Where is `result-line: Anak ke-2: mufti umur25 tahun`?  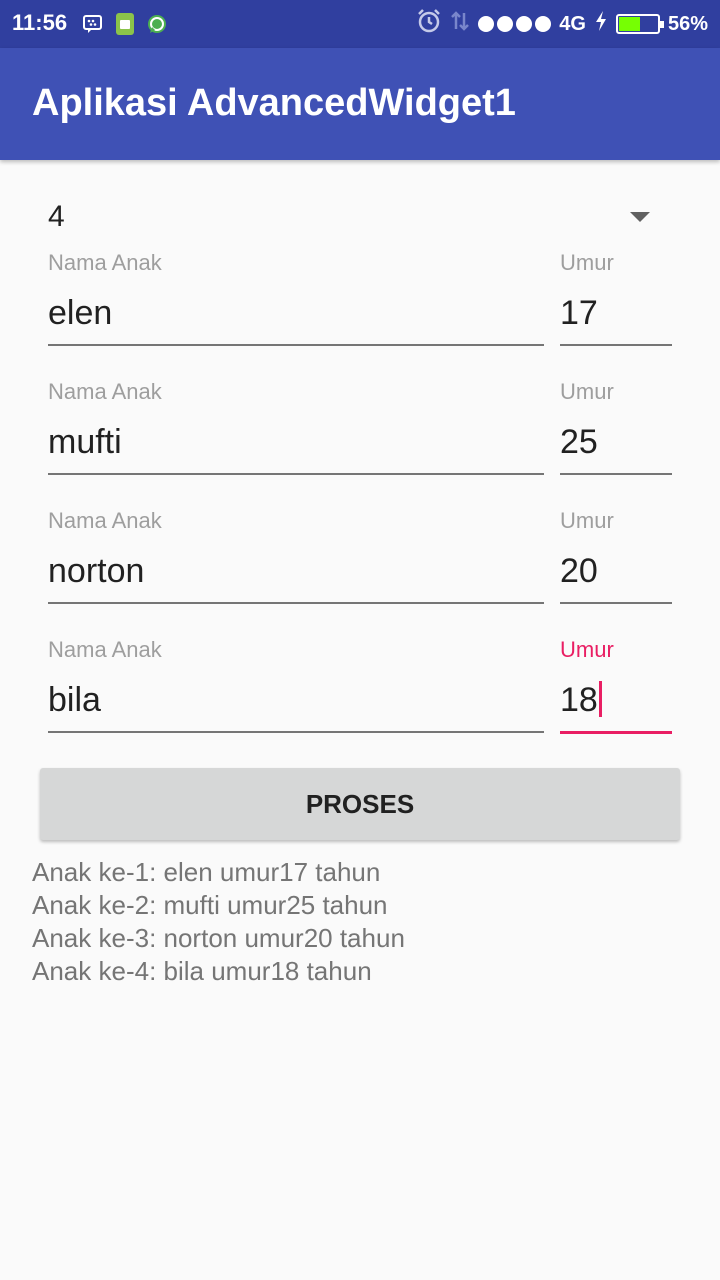 result-line: Anak ke-2: mufti umur25 tahun is located at coordinates (210, 905).